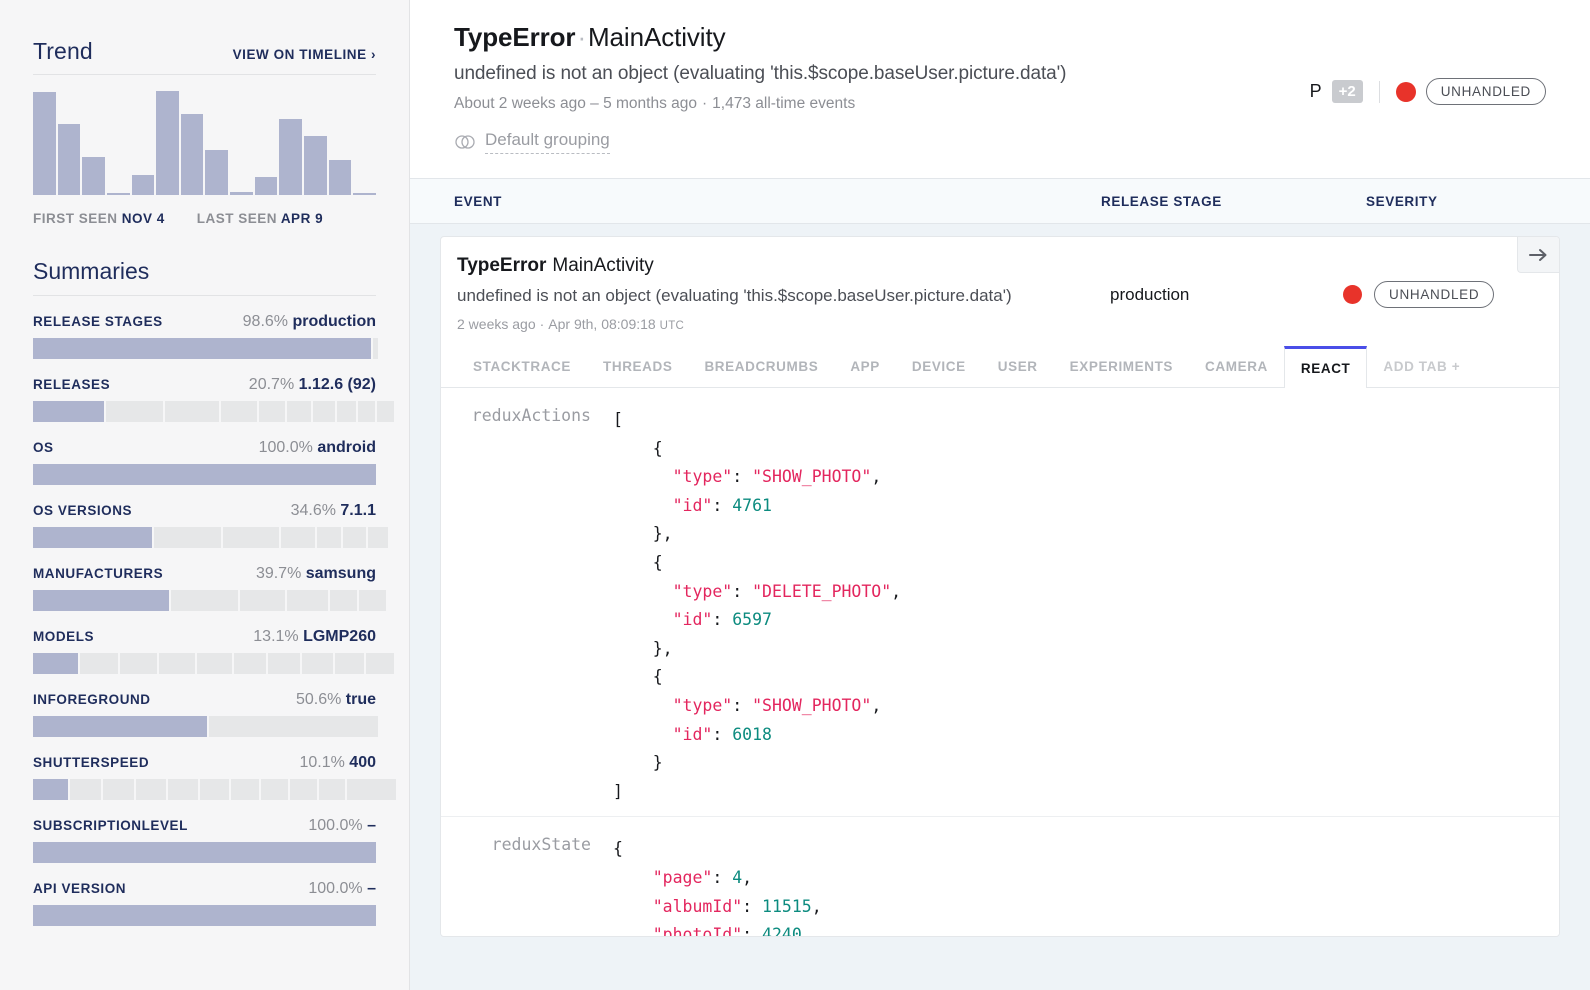  Describe the element at coordinates (43, 447) in the screenshot. I see `summary-key: OS` at that location.